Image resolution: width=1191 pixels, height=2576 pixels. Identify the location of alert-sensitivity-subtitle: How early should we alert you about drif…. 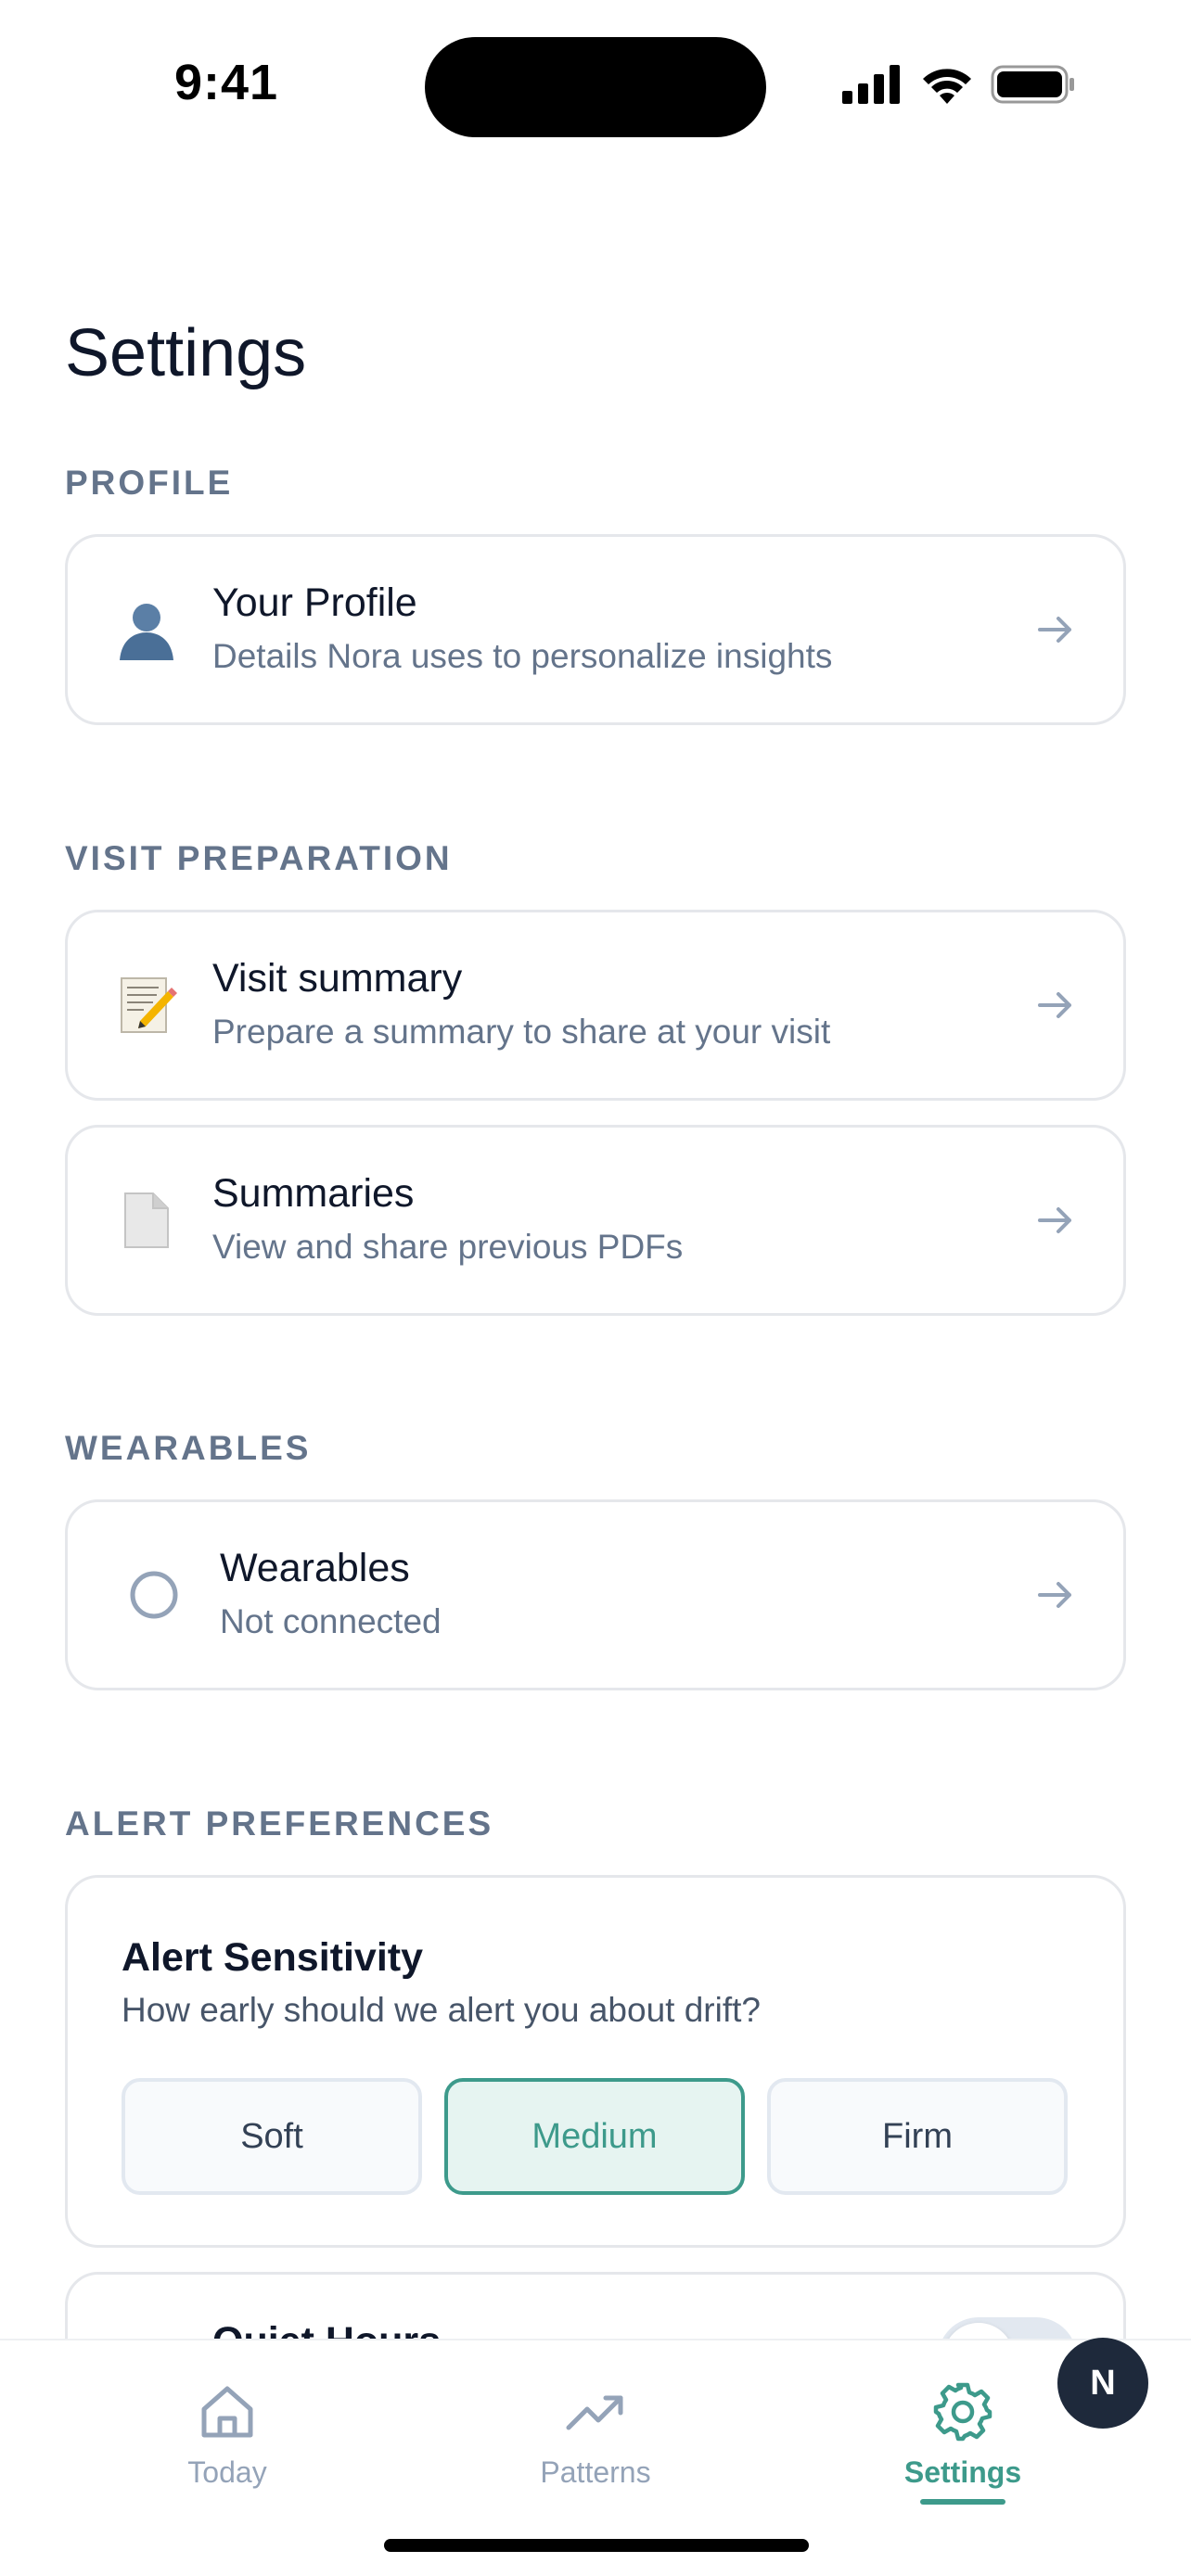
(441, 2010).